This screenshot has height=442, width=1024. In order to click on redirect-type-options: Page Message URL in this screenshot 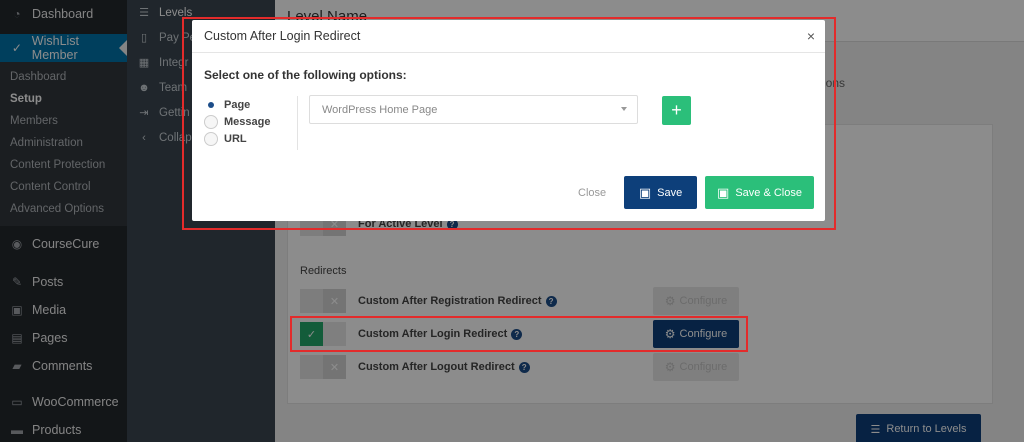, I will do `click(237, 121)`.